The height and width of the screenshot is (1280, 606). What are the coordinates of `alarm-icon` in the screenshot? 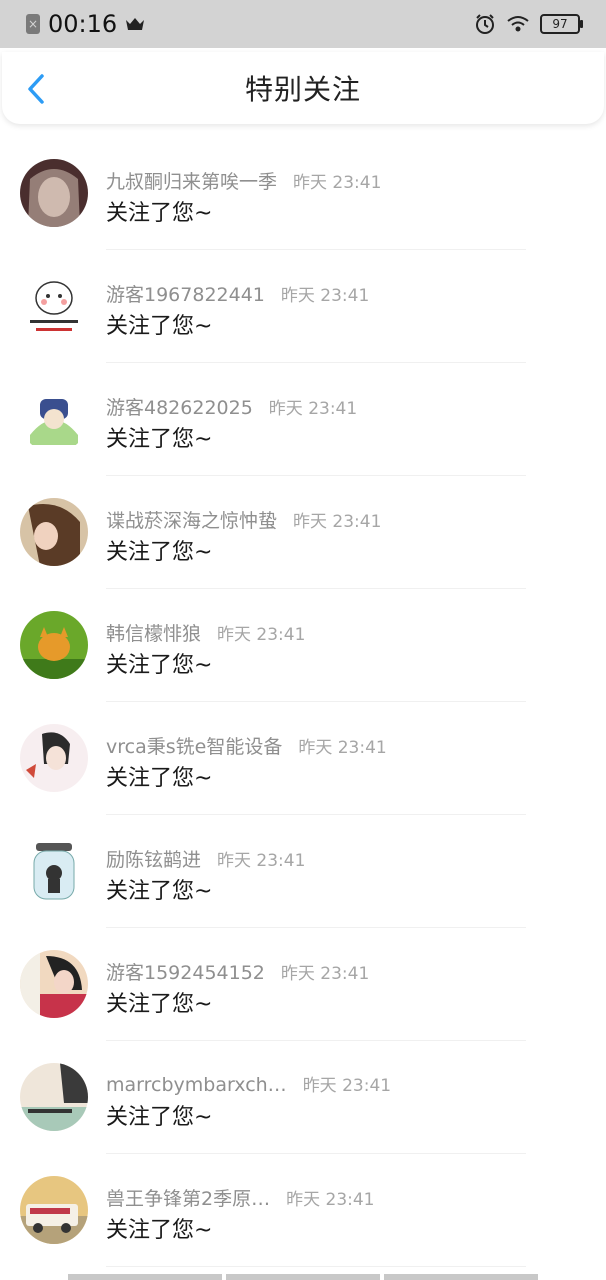 It's located at (485, 24).